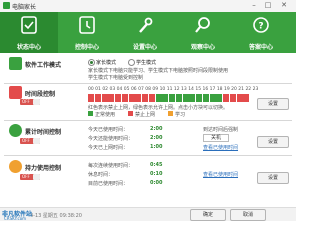 Image resolution: width=320 pixels, height=240 pixels. Describe the element at coordinates (220, 174) in the screenshot. I see `continuous-view-link: 查看已使用时间` at that location.